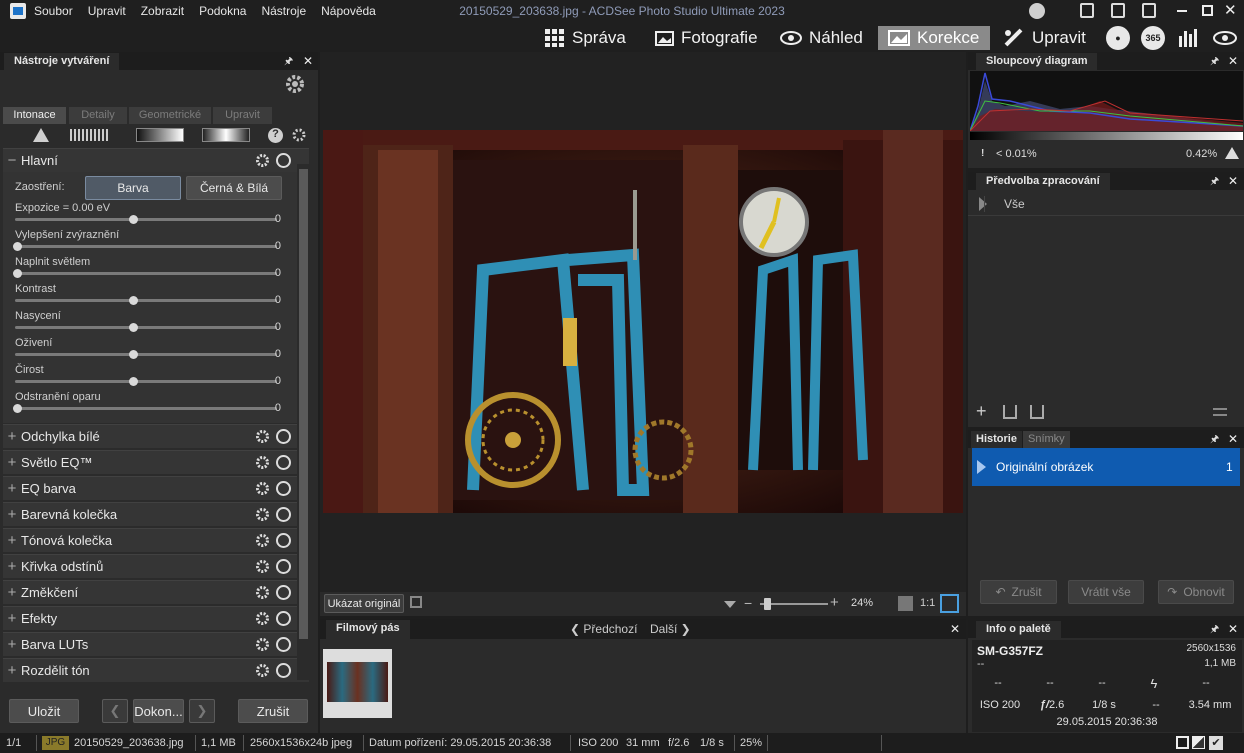 The height and width of the screenshot is (753, 1244). I want to click on layout-bottom-icon, so click(1118, 10).